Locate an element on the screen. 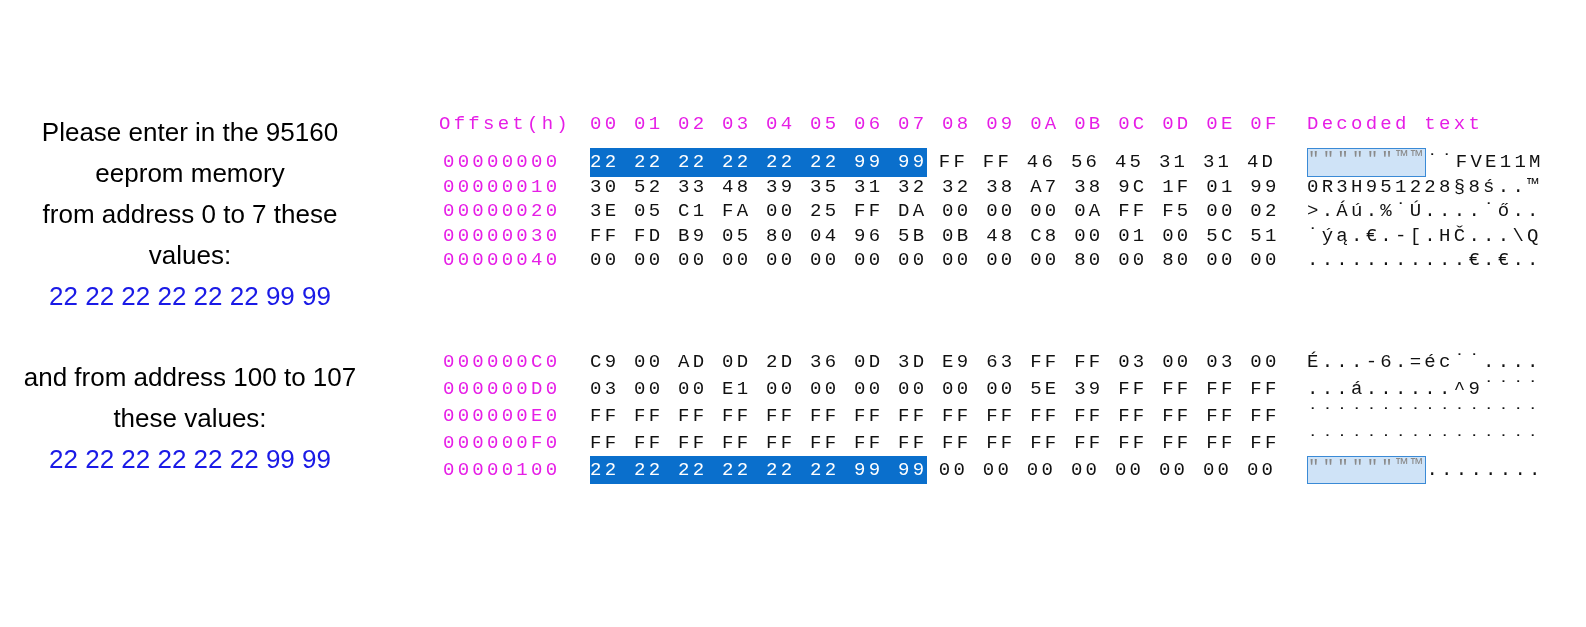  instruction-text: and from address 100 to 107 these values: is located at coordinates (190, 398).